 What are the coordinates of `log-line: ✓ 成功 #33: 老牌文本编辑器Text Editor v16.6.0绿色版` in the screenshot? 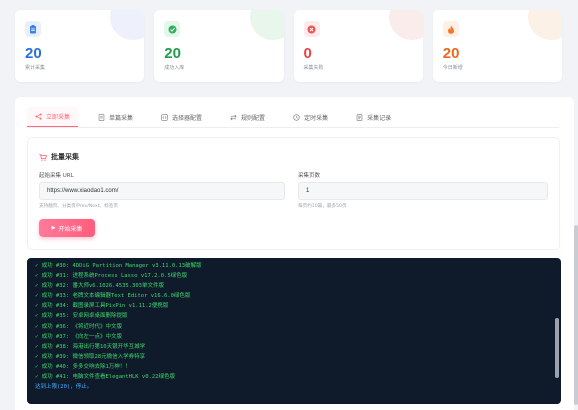 It's located at (113, 296).